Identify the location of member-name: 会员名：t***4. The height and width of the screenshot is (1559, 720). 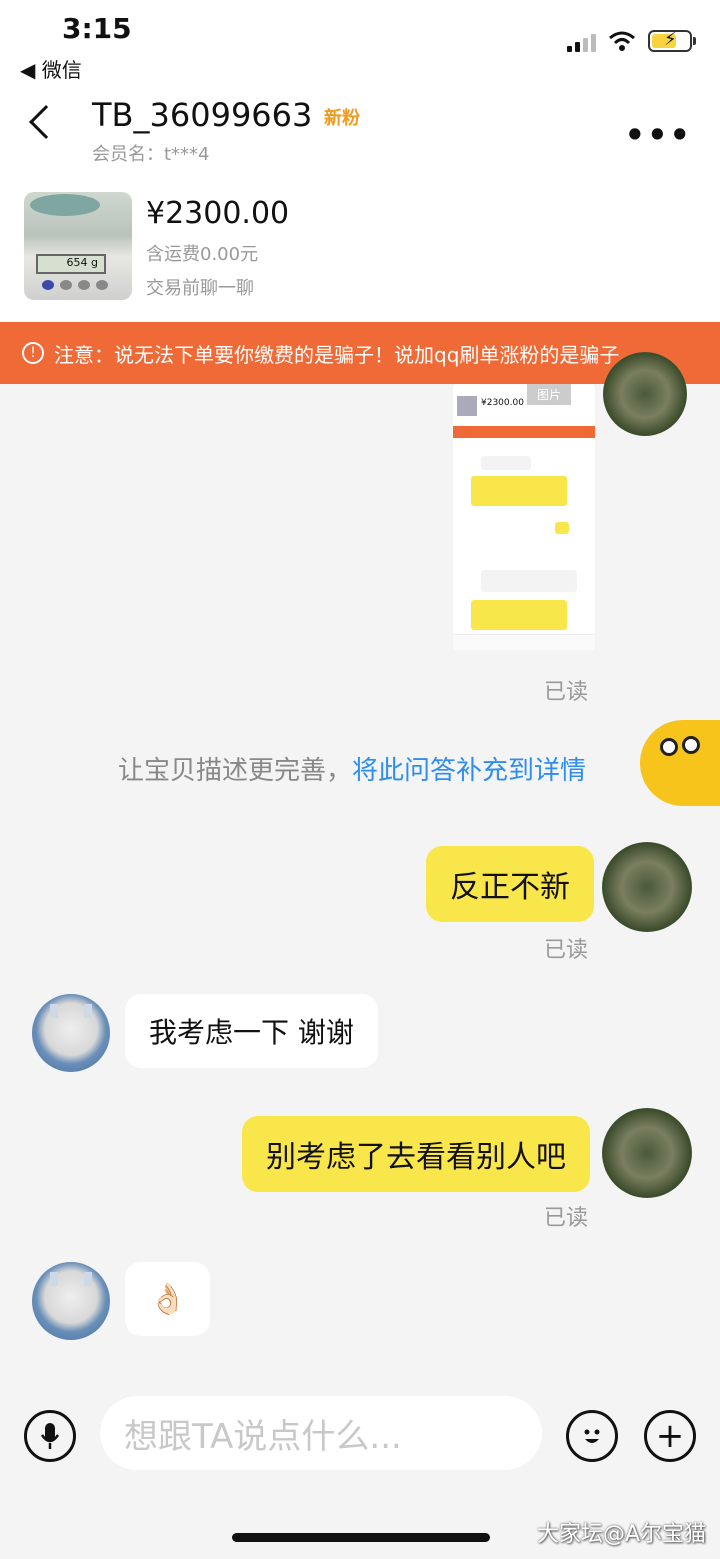
(151, 154).